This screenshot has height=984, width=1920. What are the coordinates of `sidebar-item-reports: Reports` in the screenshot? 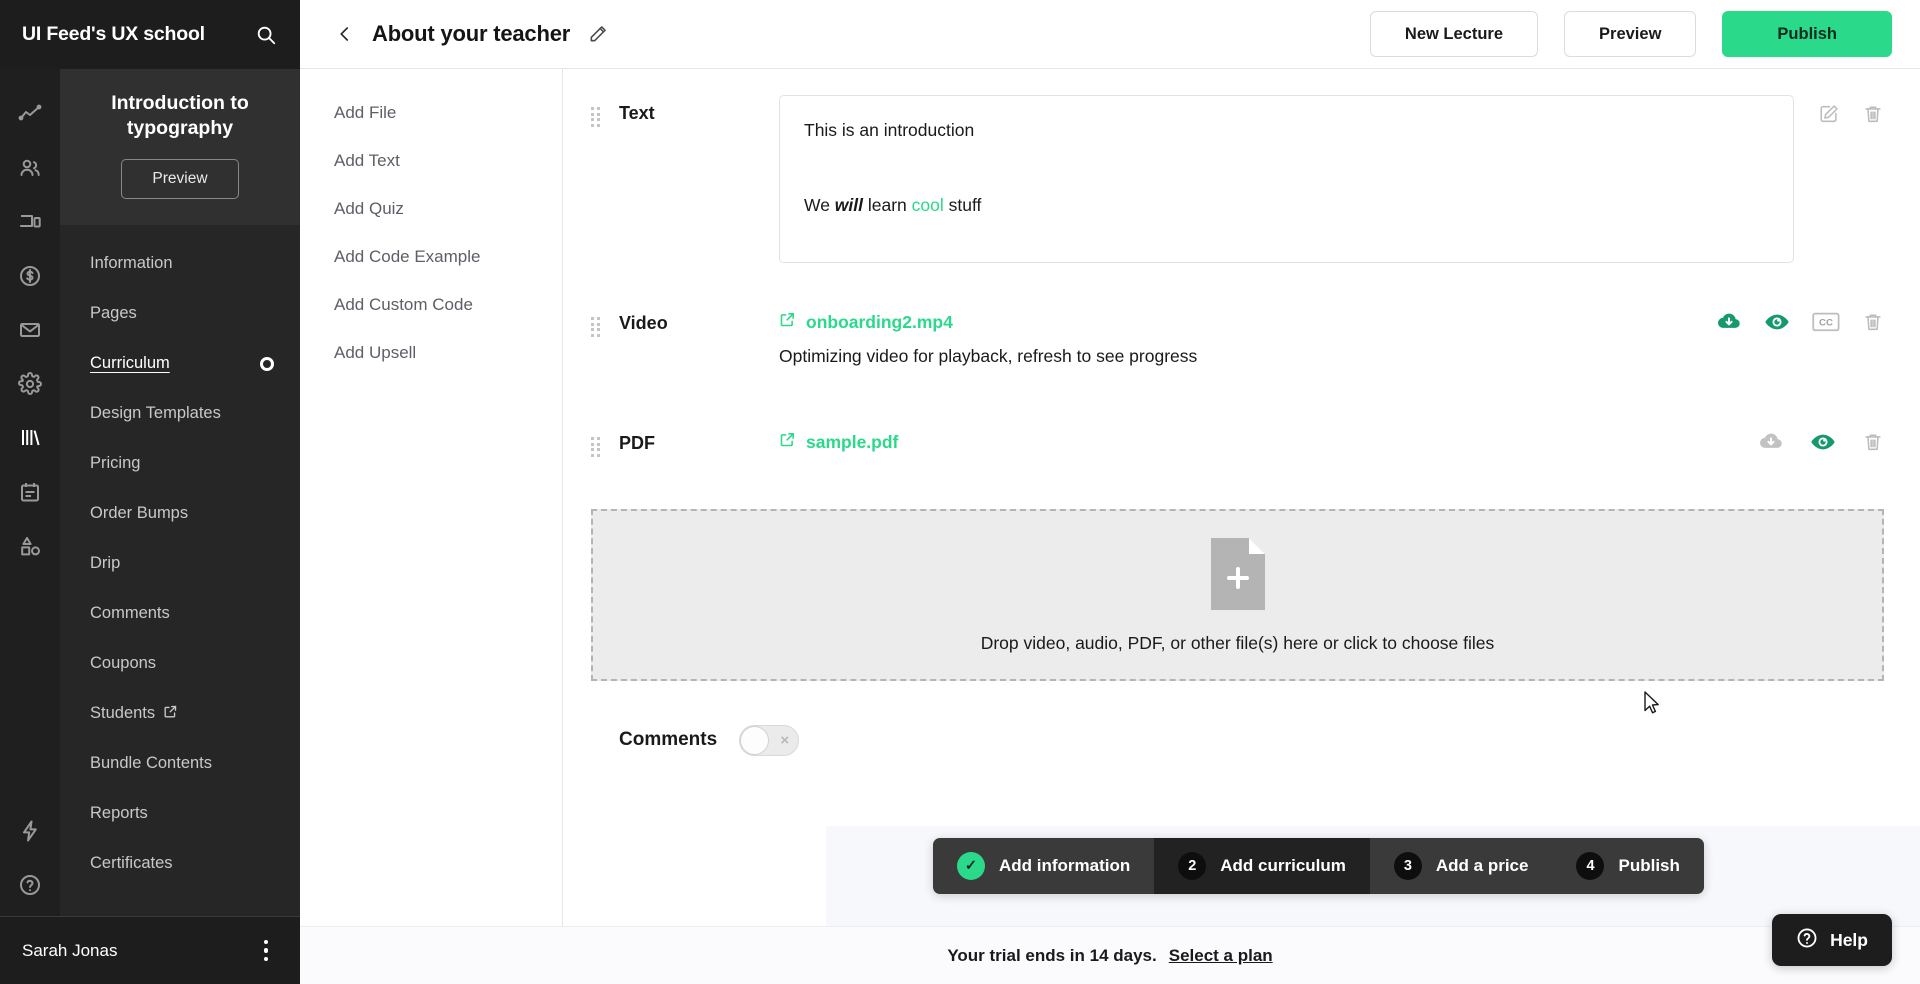 It's located at (180, 814).